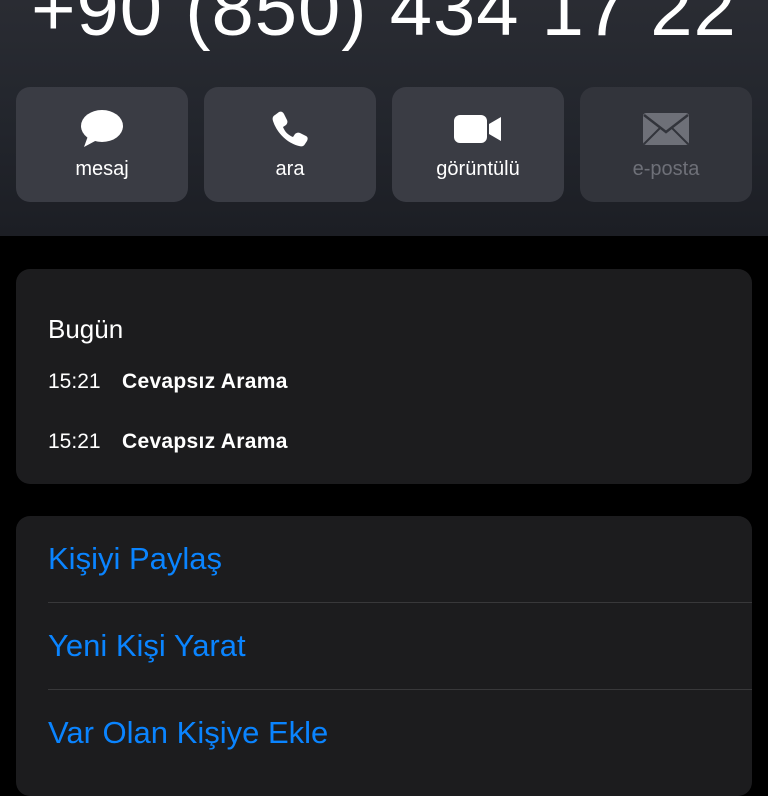  I want to click on envelope-icon, so click(666, 129).